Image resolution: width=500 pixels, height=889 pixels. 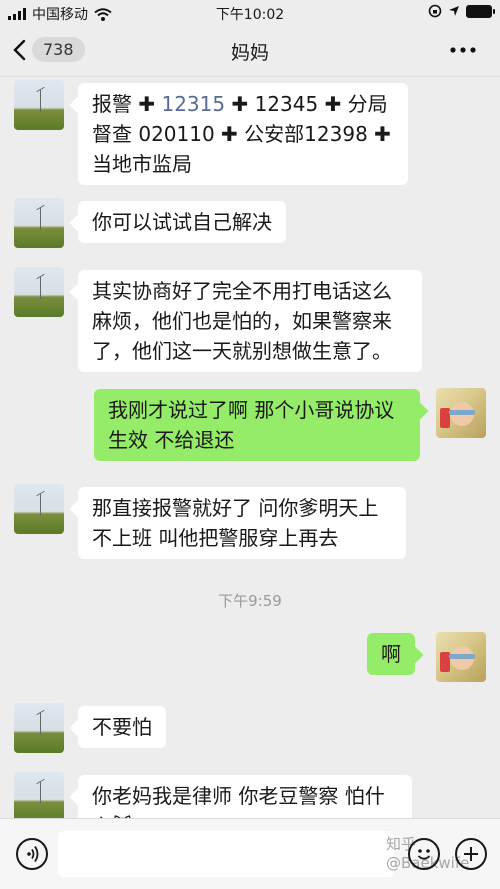 I want to click on message-text: 你可以试试自己解决, so click(x=182, y=222).